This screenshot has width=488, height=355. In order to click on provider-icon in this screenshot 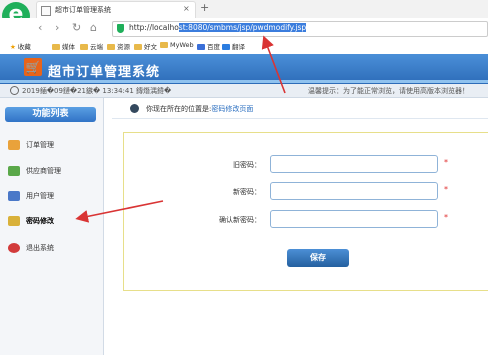, I will do `click(14, 171)`.